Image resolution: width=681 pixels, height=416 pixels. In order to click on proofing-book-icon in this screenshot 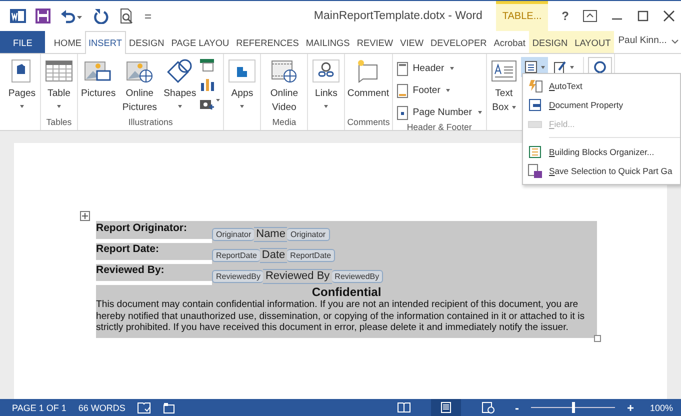, I will do `click(144, 408)`.